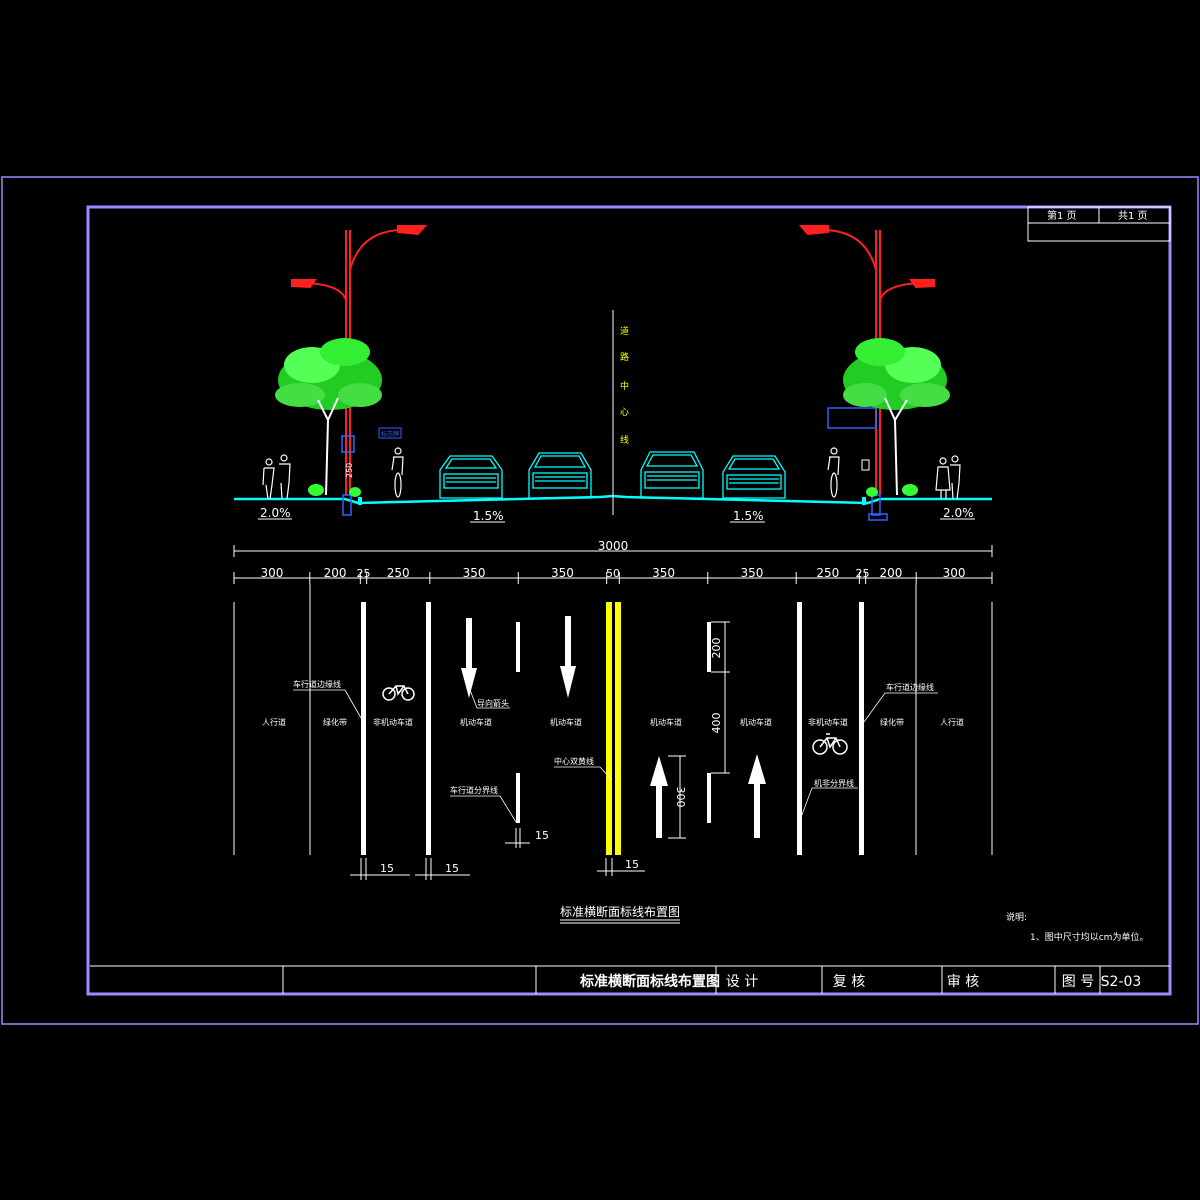 This screenshot has width=1200, height=1200. Describe the element at coordinates (958, 513) in the screenshot. I see `slope-right-walk: 2.0%` at that location.